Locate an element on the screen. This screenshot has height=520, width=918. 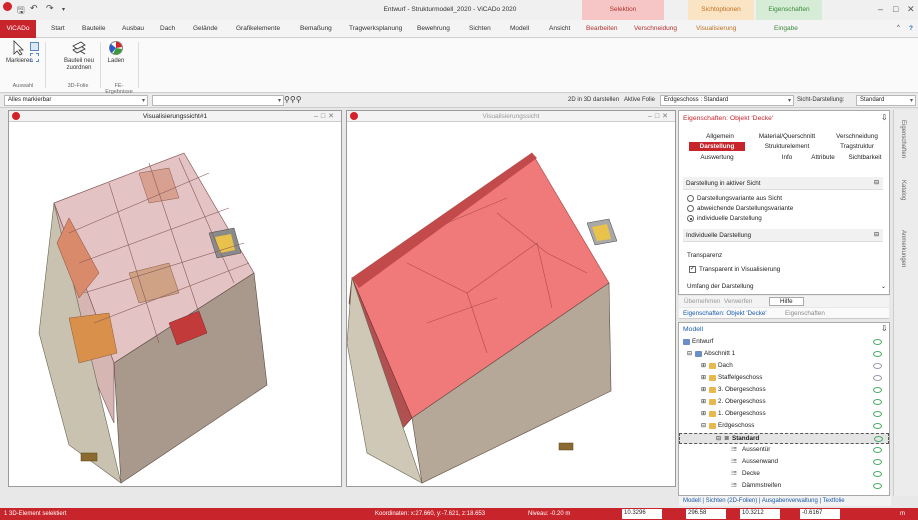
uebernehmen-button: Übernehmen is located at coordinates (702, 301).